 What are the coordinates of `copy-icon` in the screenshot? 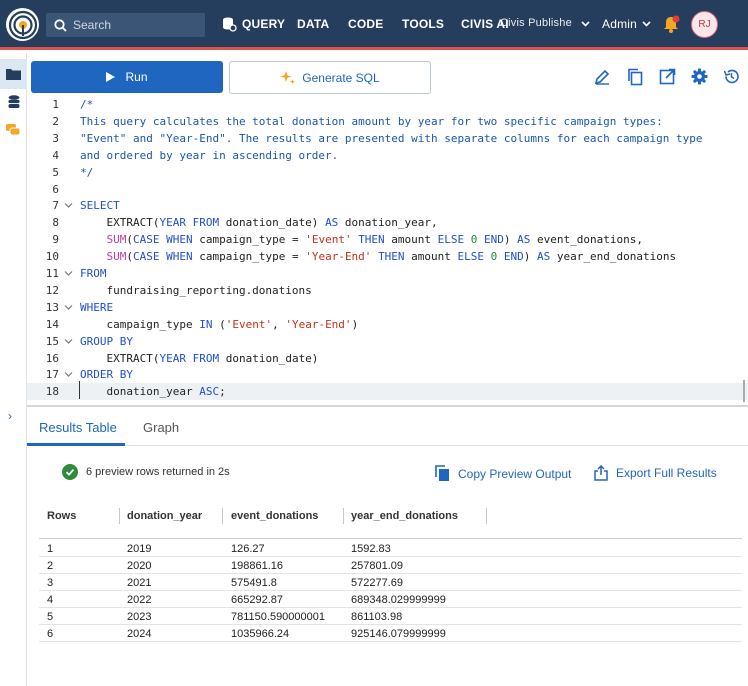 It's located at (635, 77).